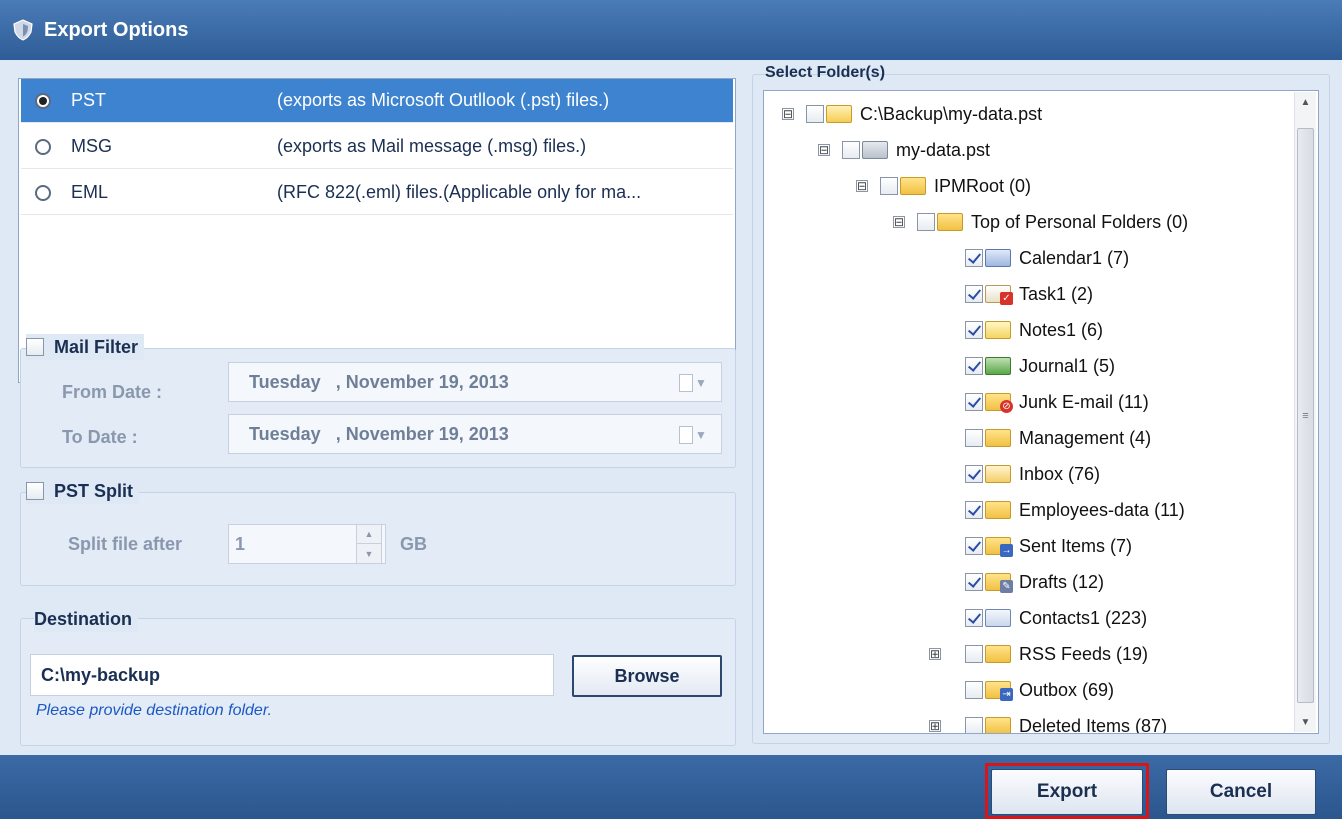 The width and height of the screenshot is (1342, 819). What do you see at coordinates (240, 543) in the screenshot?
I see `split-size-value: 1` at bounding box center [240, 543].